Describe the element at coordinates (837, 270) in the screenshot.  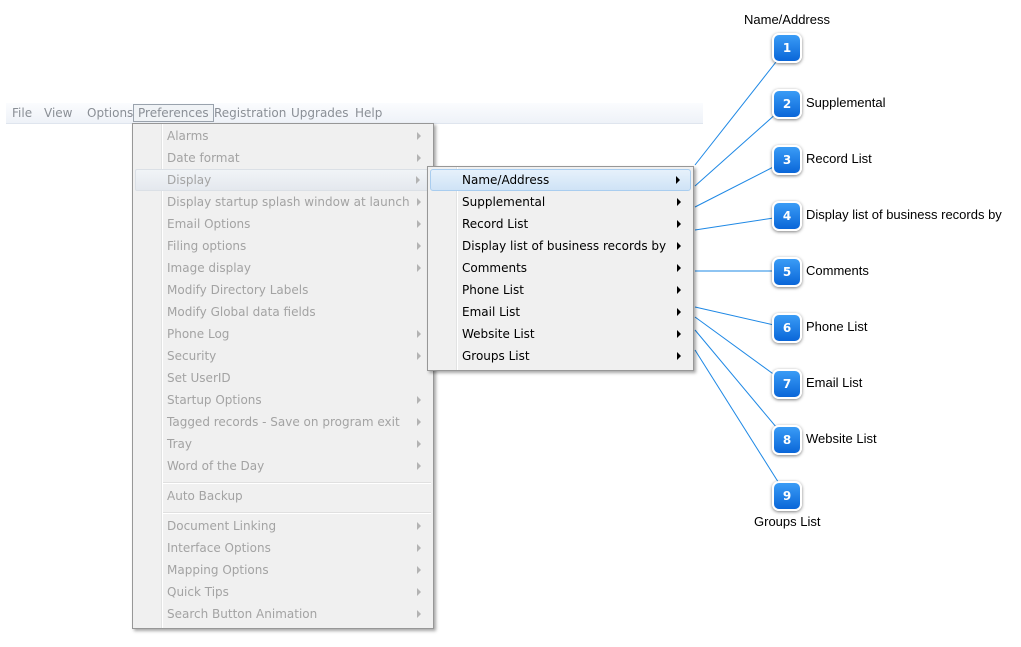
I see `callout-label-5: Comments` at that location.